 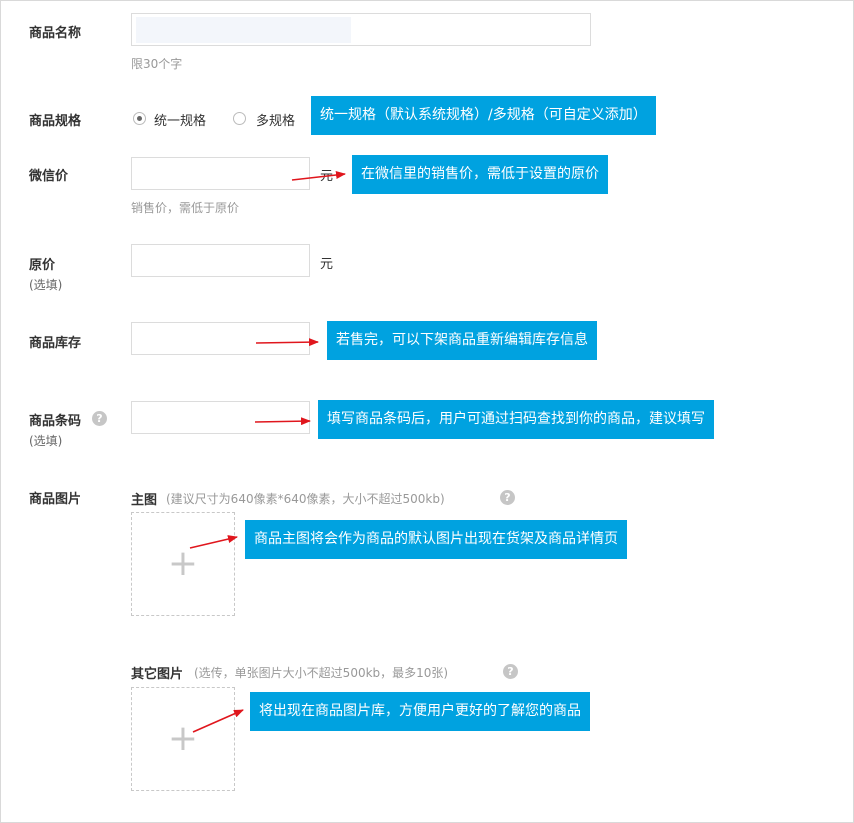 I want to click on annotation-arrows, so click(x=267, y=452).